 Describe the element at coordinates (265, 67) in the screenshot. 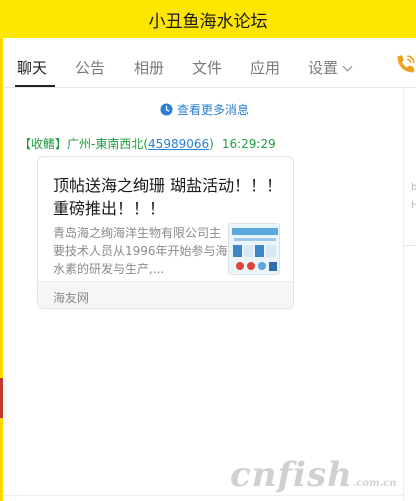

I see `tab-apps: 应用` at that location.